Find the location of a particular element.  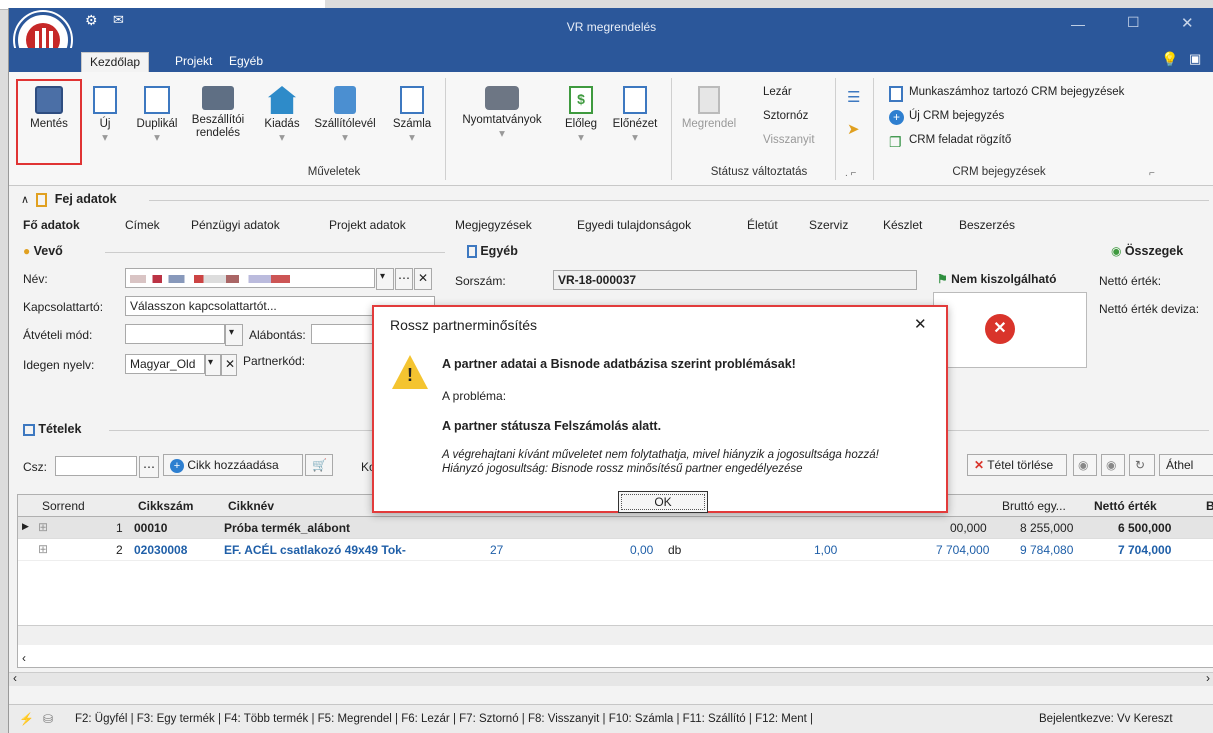

status-move-icon: ➤ is located at coordinates (853, 129).